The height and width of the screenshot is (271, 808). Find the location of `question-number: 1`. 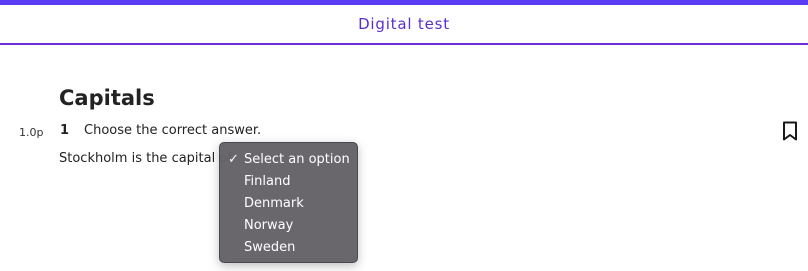

question-number: 1 is located at coordinates (65, 130).